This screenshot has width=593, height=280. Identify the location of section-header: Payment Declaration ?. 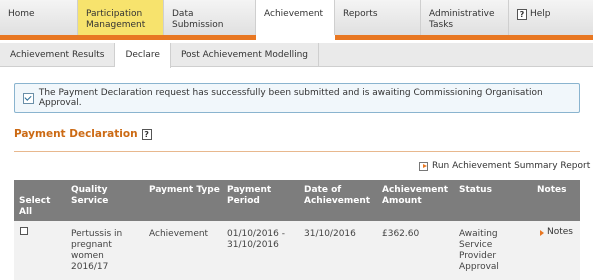
(83, 134).